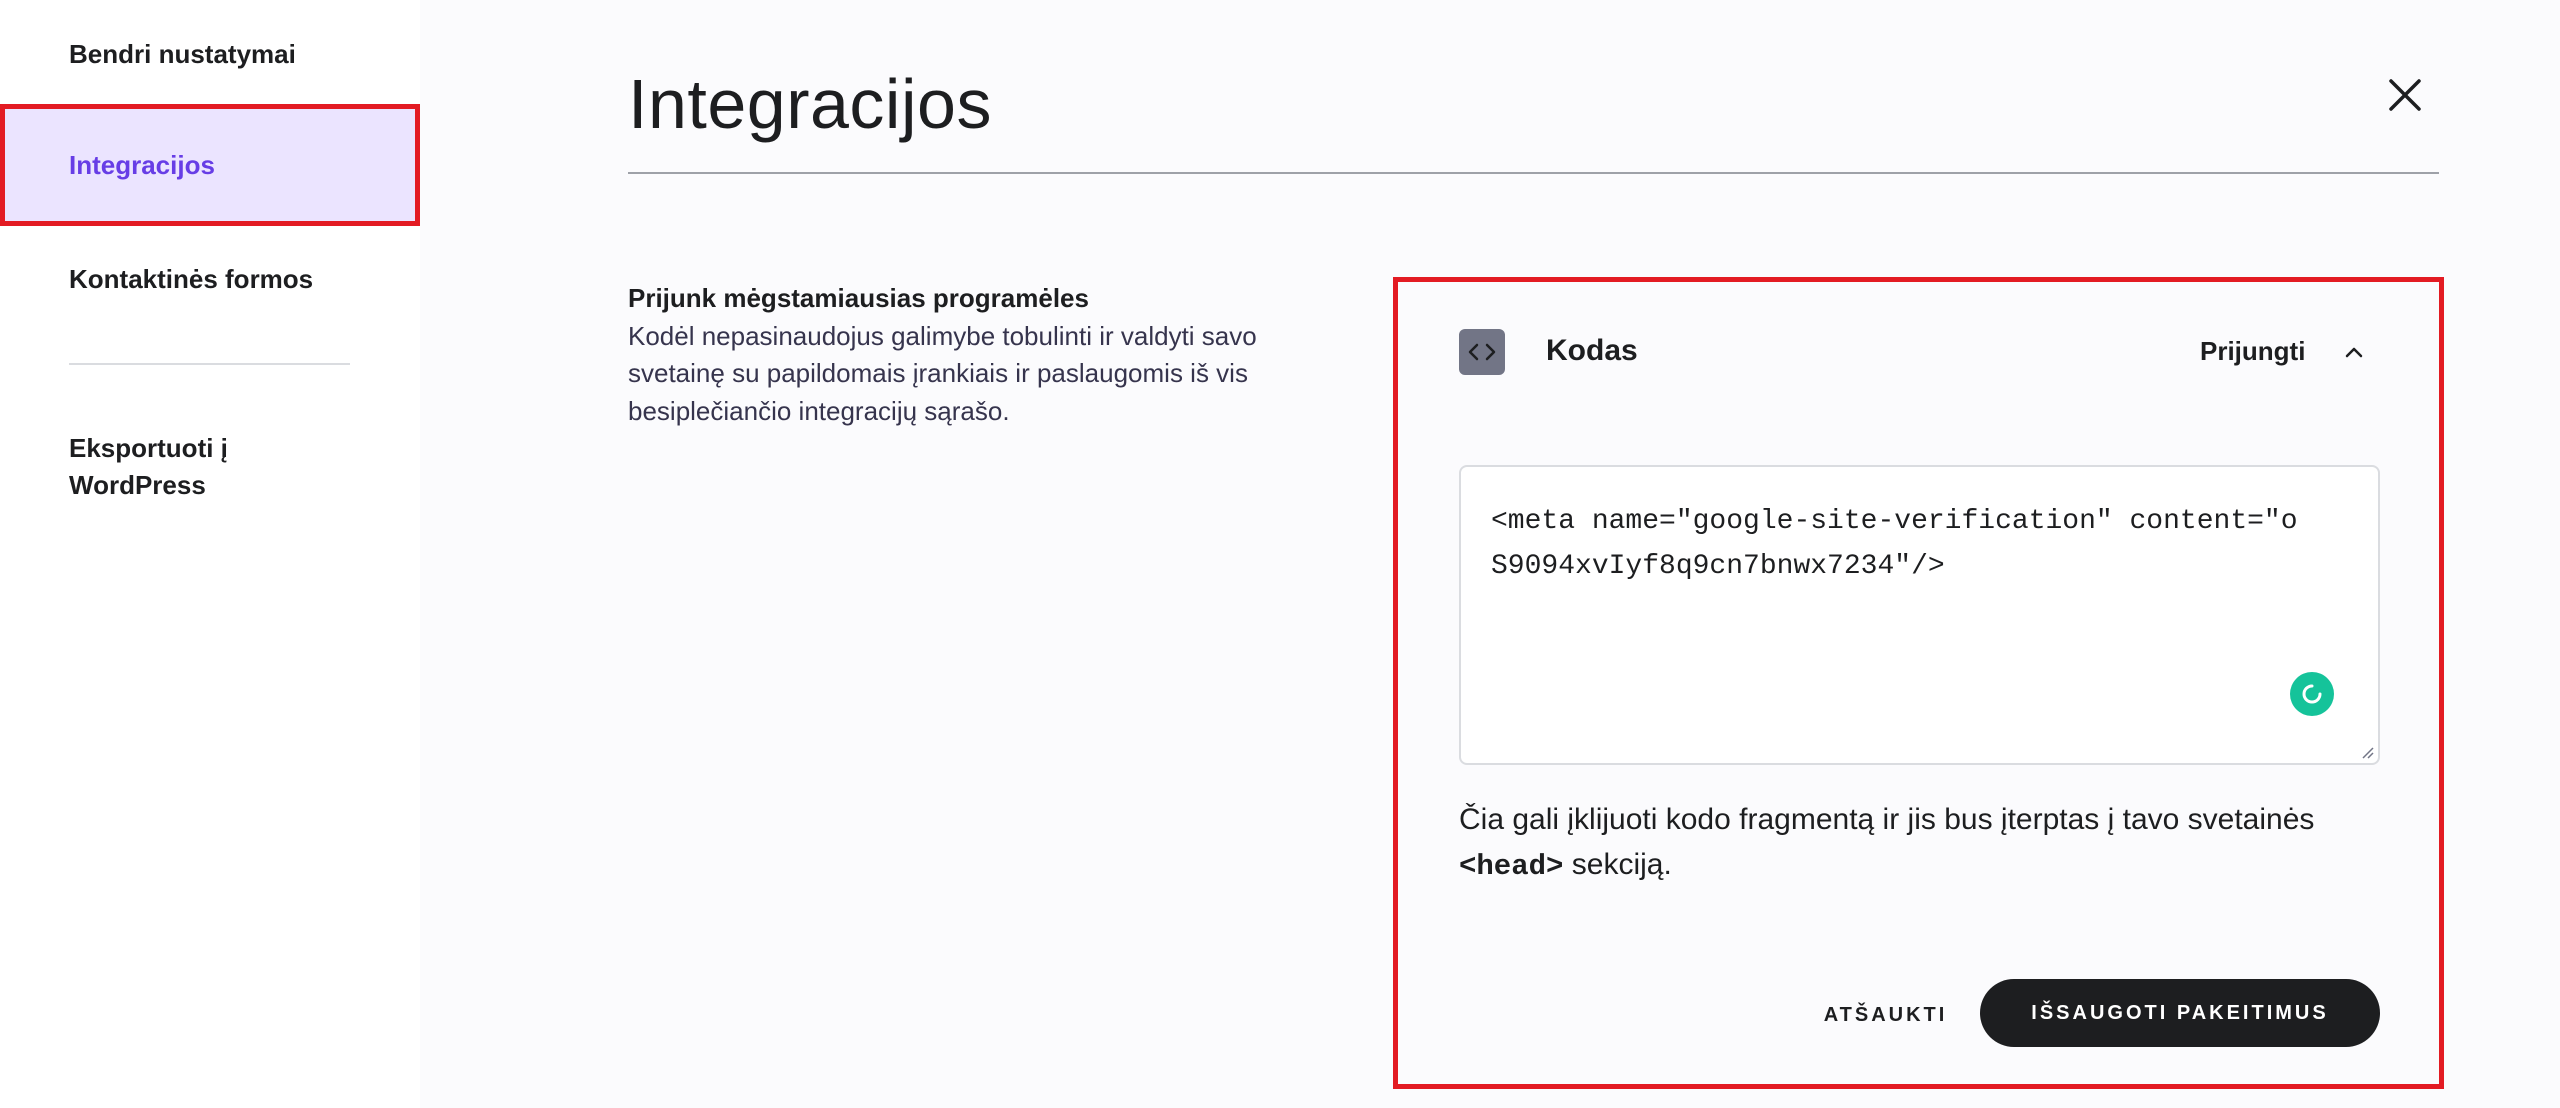 Image resolution: width=2560 pixels, height=1108 pixels. What do you see at coordinates (169, 467) in the screenshot?
I see `sidebar-item-export-wordpress: Eksportuoti į WordPress` at bounding box center [169, 467].